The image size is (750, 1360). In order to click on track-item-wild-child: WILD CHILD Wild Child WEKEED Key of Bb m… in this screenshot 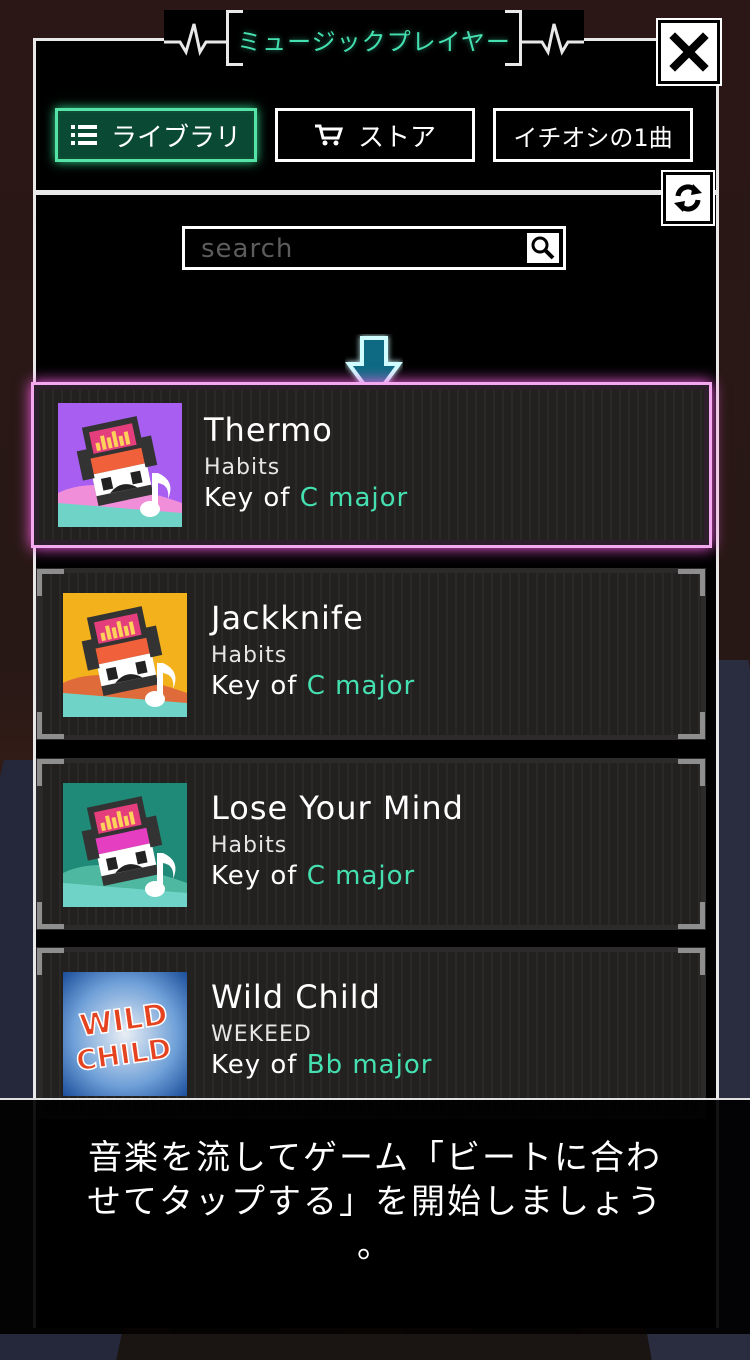, I will do `click(371, 1033)`.